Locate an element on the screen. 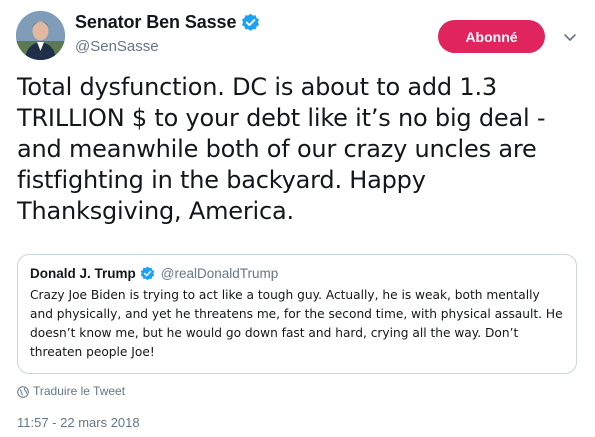 This screenshot has width=595, height=437. globe-icon is located at coordinates (23, 391).